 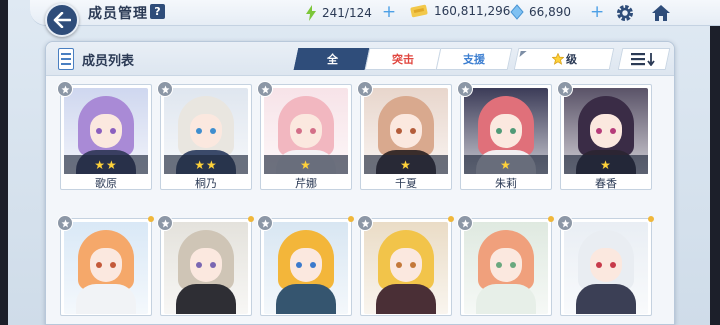 I want to click on settings-button, so click(x=625, y=13).